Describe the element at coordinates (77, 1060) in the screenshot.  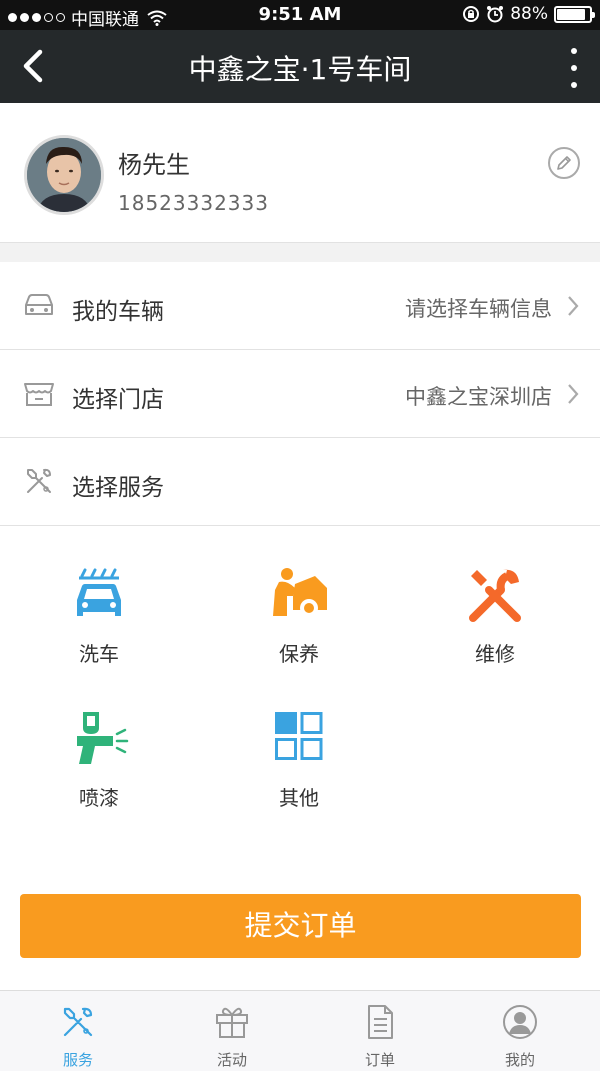
I see `tab-label: 服务` at that location.